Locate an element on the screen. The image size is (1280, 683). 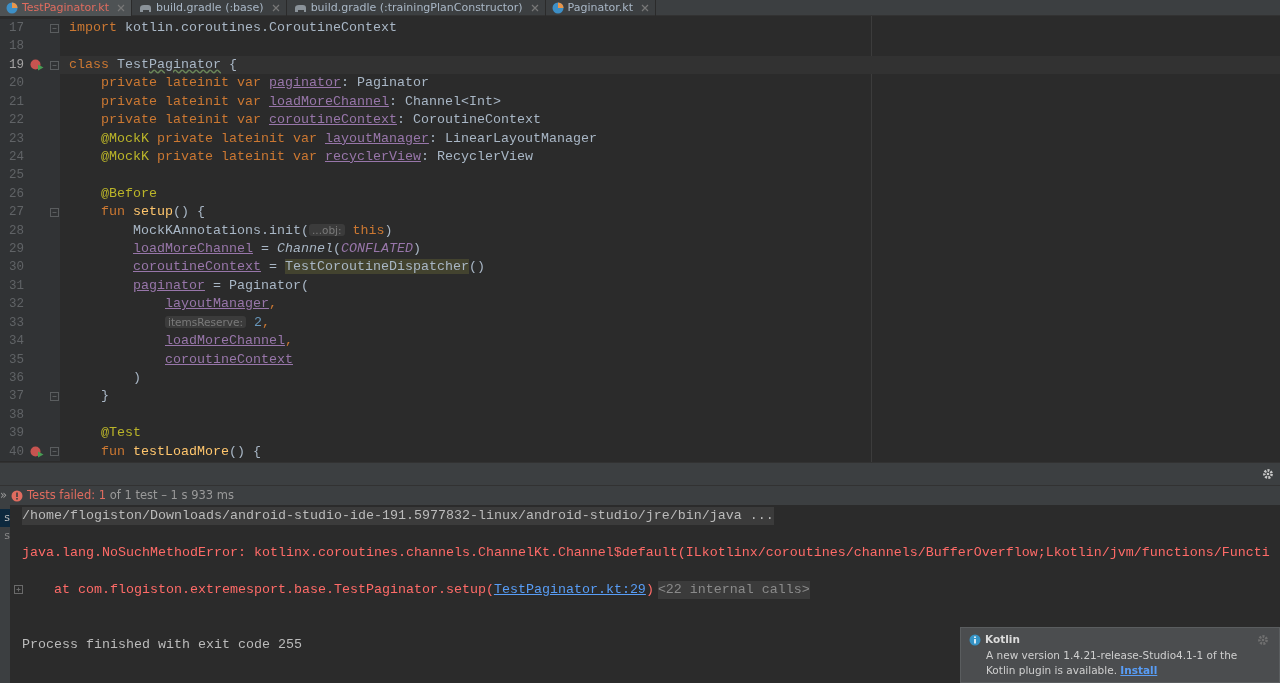
info-icon is located at coordinates (975, 639).